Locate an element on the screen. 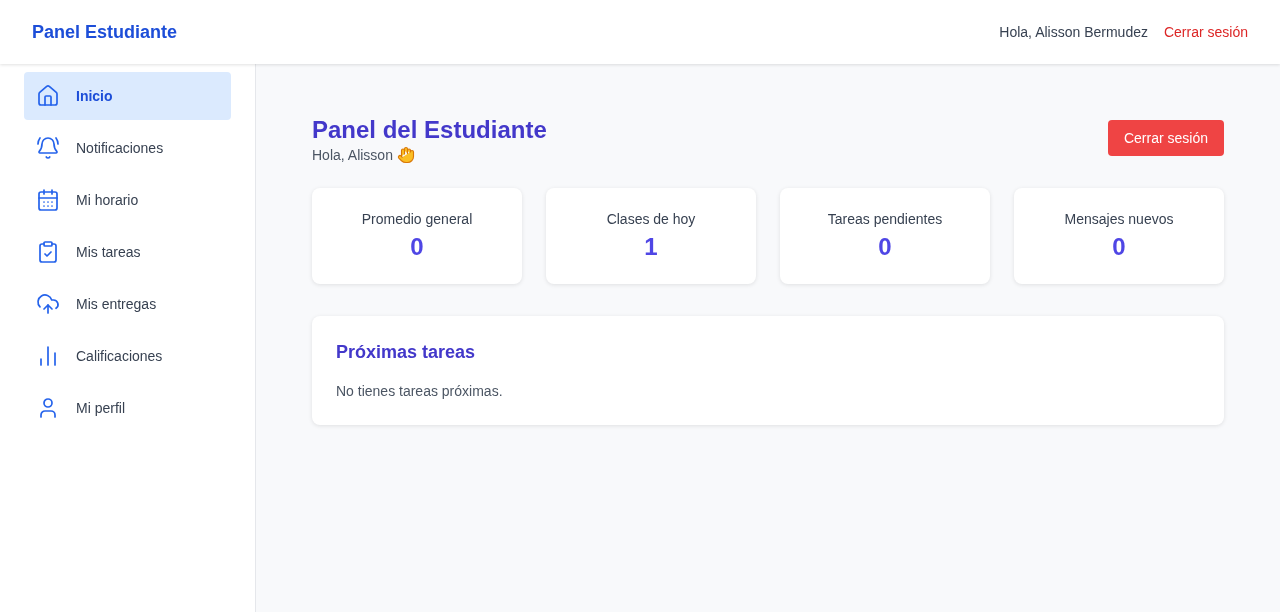 The image size is (1280, 612). sidebar-item: Notificaciones is located at coordinates (127, 148).